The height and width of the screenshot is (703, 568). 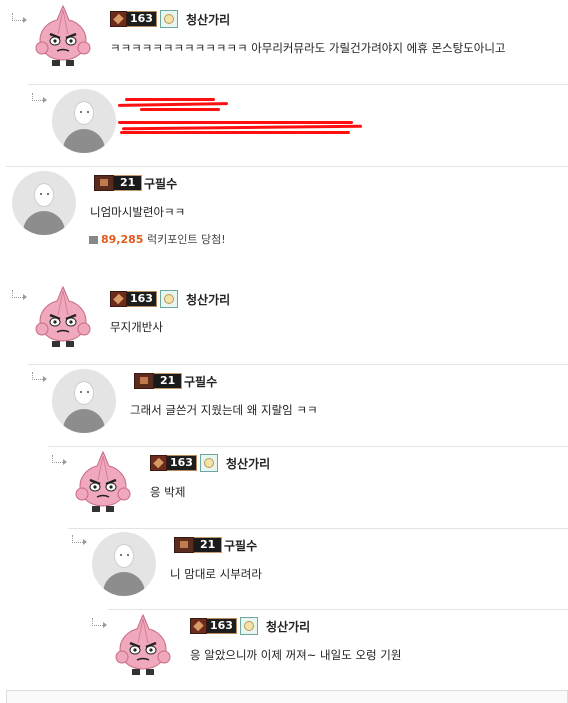 I want to click on gift-icon, so click(x=93, y=240).